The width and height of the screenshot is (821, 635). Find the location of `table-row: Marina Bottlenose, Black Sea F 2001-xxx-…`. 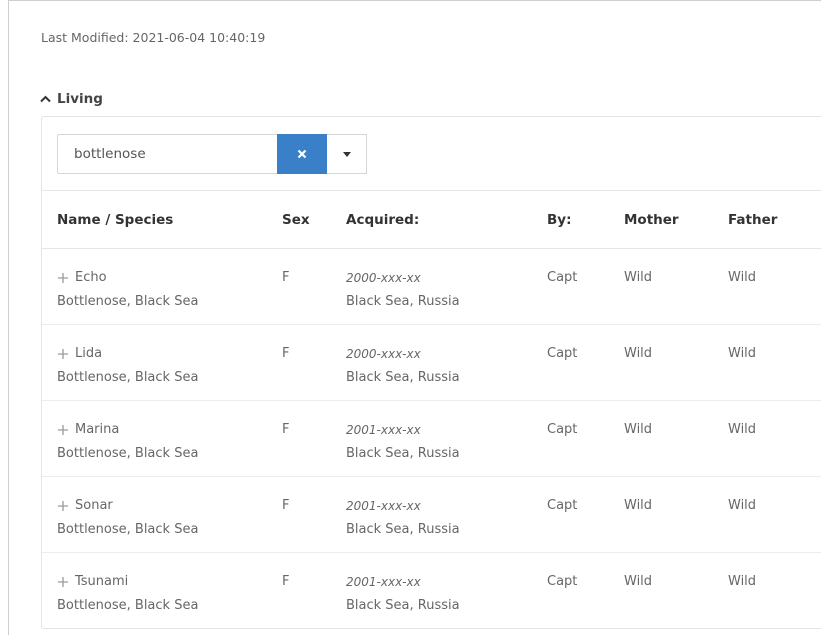

table-row: Marina Bottlenose, Black Sea F 2001-xxx-… is located at coordinates (431, 438).